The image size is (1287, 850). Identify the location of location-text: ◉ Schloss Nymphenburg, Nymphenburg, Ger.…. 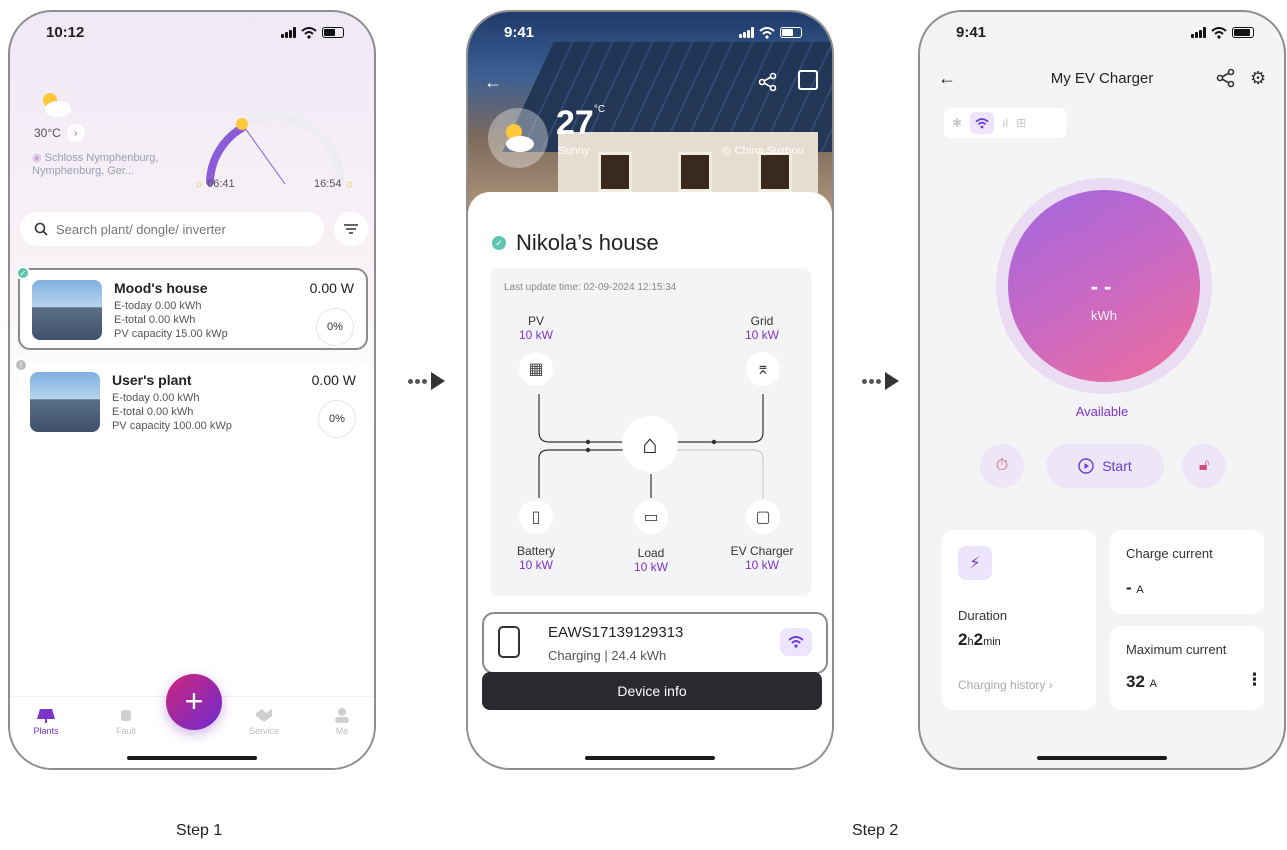
(95, 164).